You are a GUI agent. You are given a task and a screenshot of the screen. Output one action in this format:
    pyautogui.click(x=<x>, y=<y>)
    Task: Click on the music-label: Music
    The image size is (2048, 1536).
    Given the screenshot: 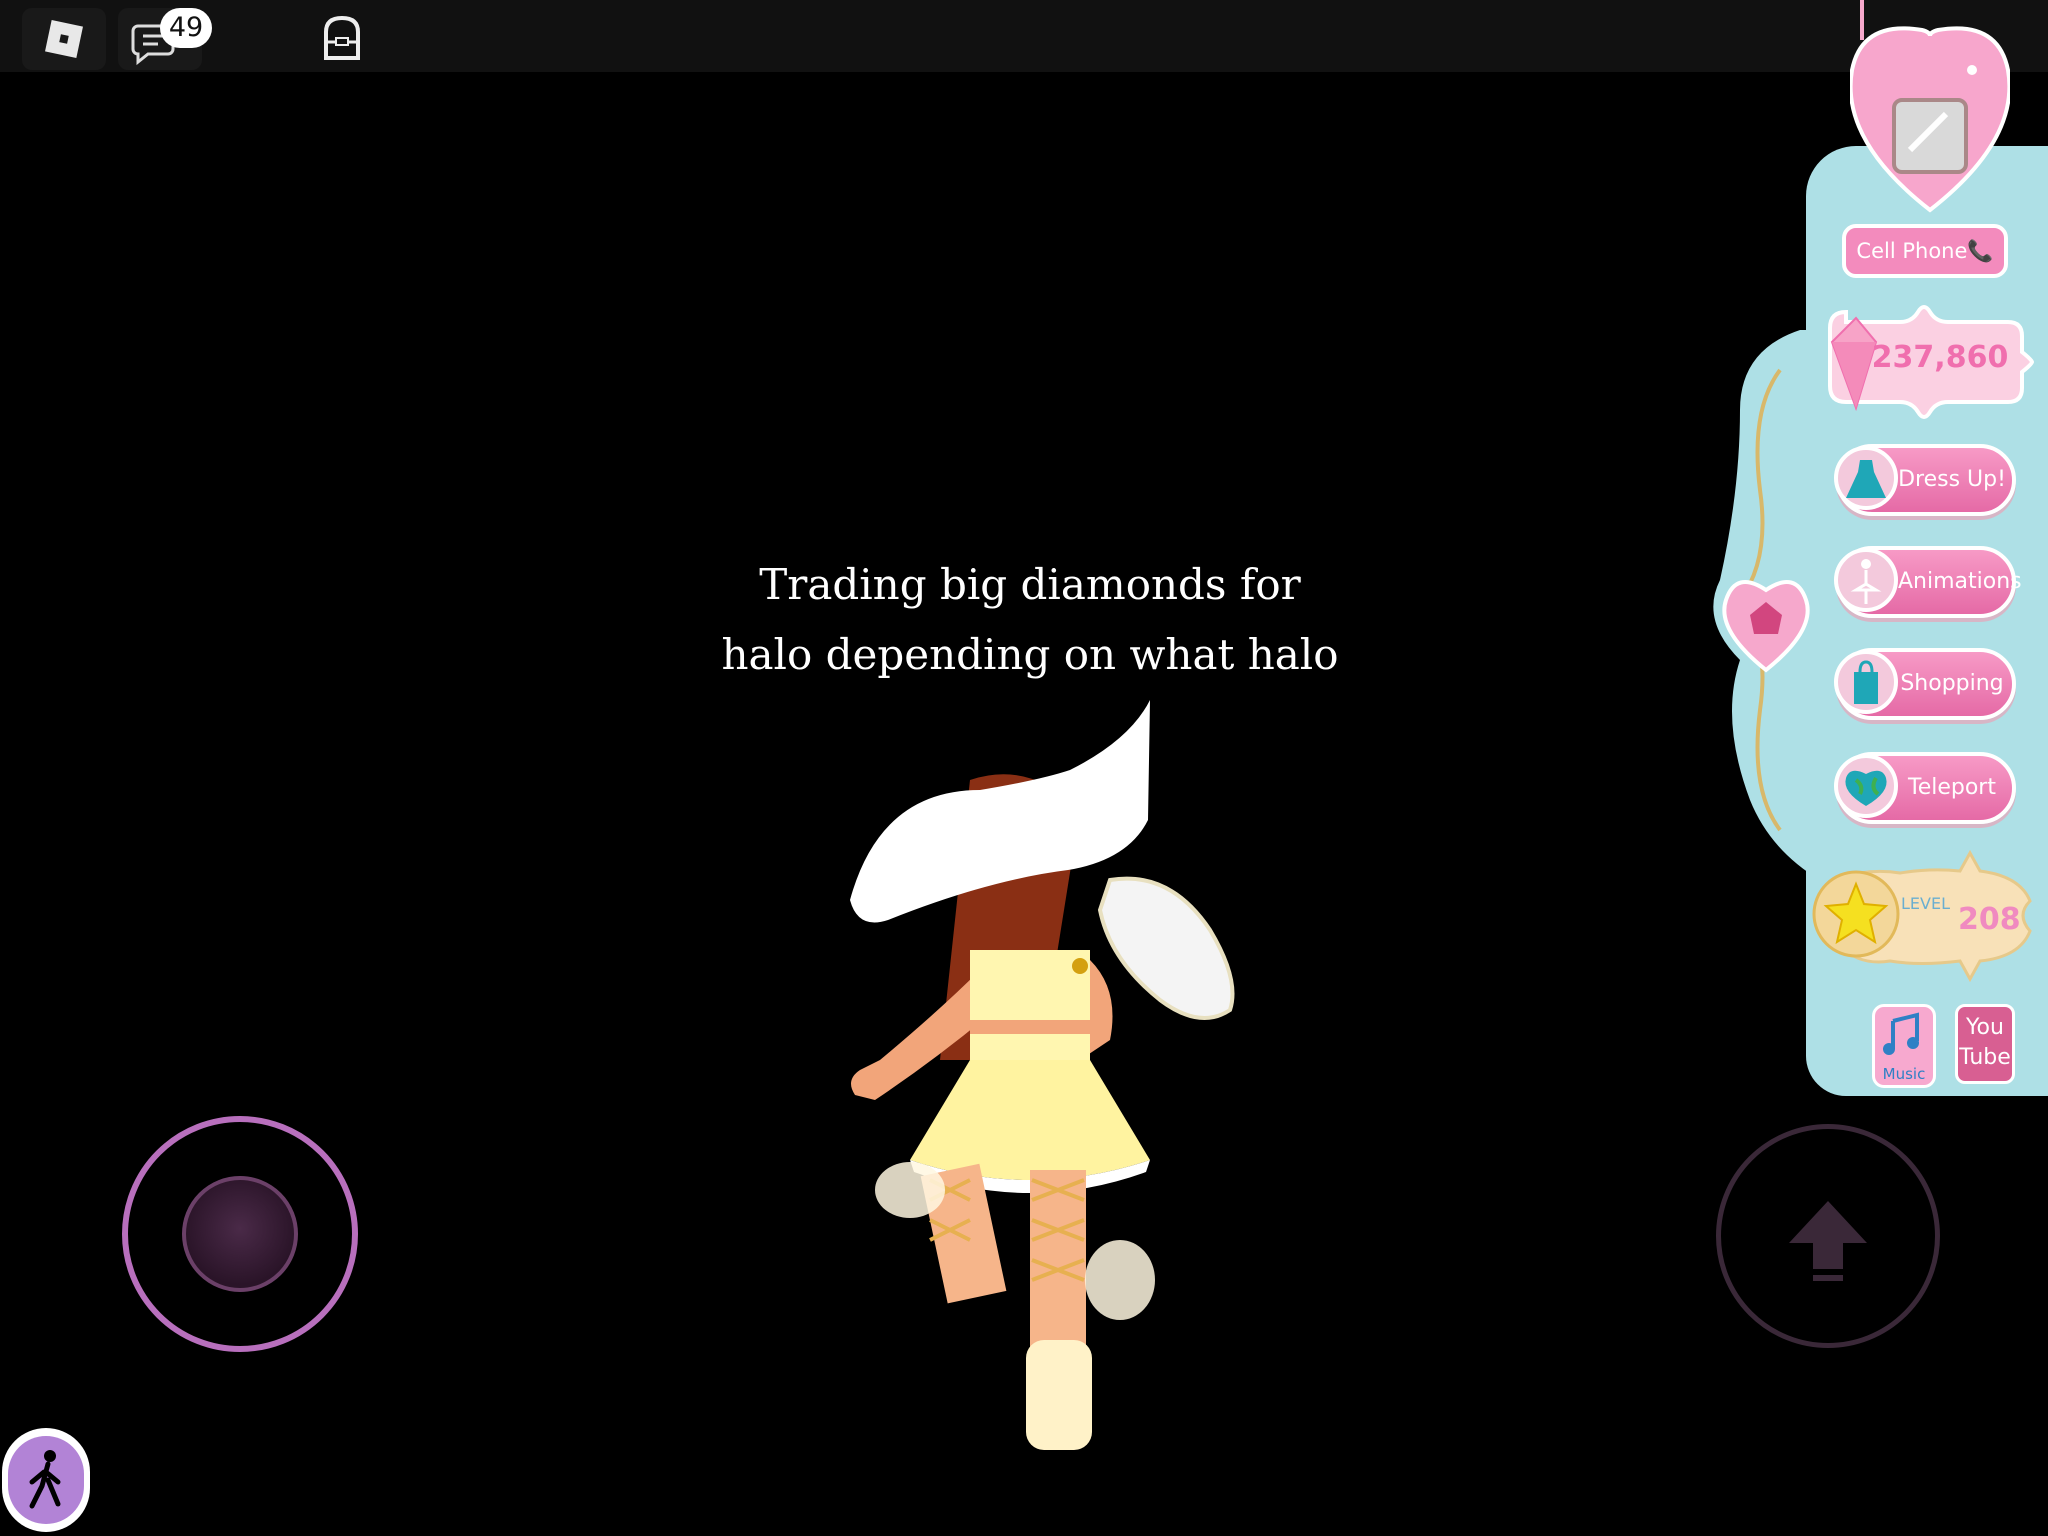 What is the action you would take?
    pyautogui.click(x=1904, y=1074)
    